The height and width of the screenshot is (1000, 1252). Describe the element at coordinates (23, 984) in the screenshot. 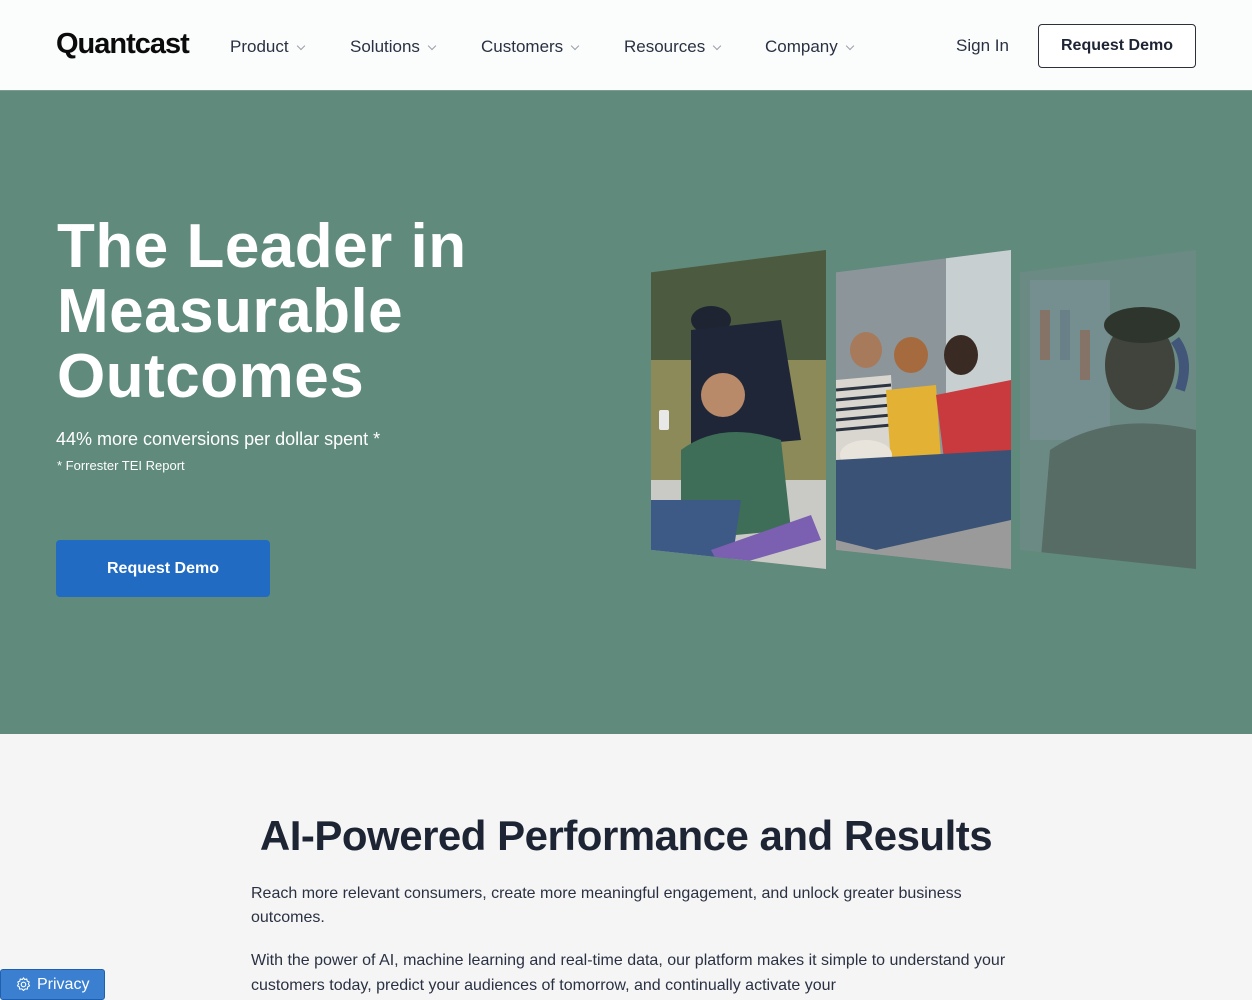

I see `gear-icon` at that location.